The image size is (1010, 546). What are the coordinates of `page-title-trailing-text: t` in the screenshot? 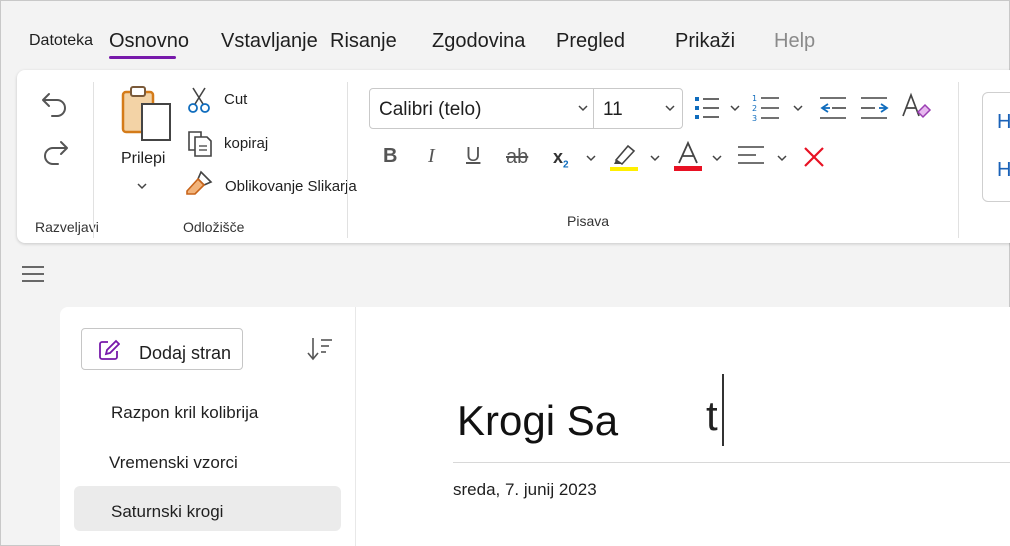 It's located at (712, 416).